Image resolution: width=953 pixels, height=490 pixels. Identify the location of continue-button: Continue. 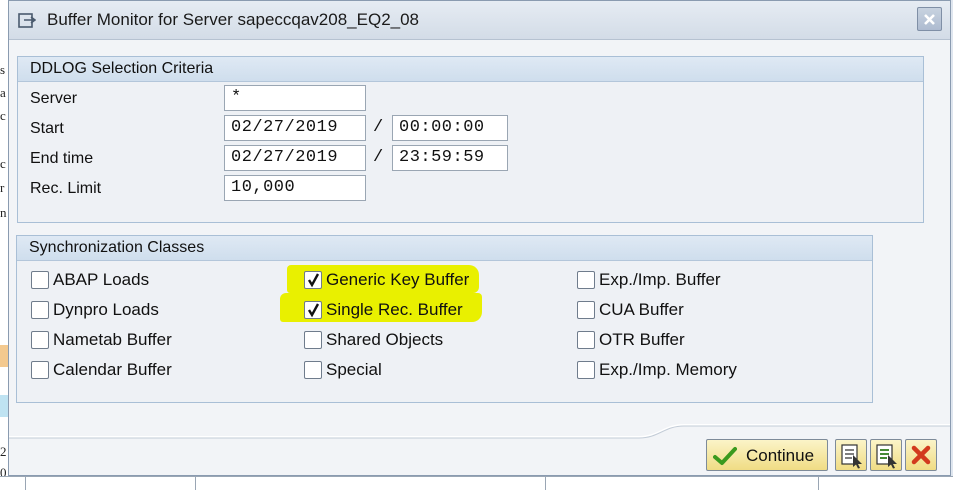
(767, 455).